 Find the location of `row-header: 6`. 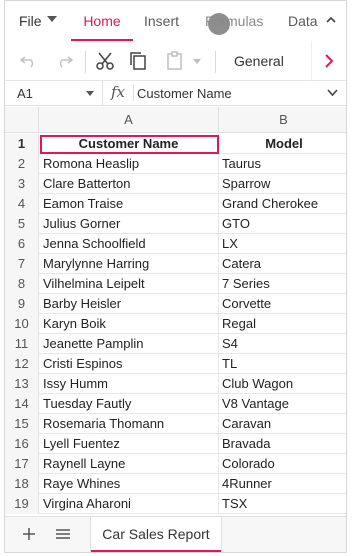

row-header: 6 is located at coordinates (22, 244).